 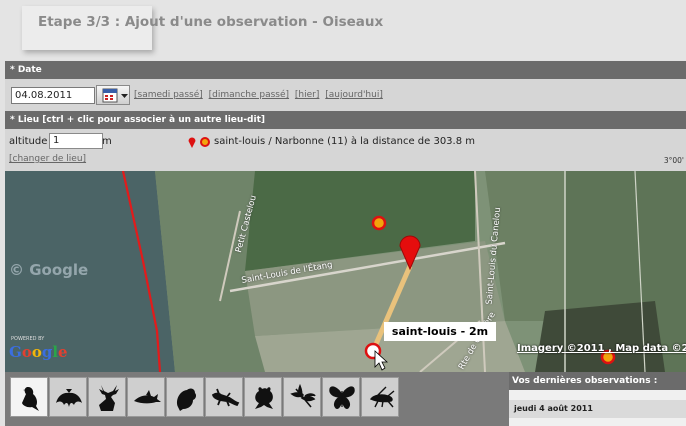 What do you see at coordinates (597, 409) in the screenshot?
I see `observation-date: jeudi 4 août 2011` at bounding box center [597, 409].